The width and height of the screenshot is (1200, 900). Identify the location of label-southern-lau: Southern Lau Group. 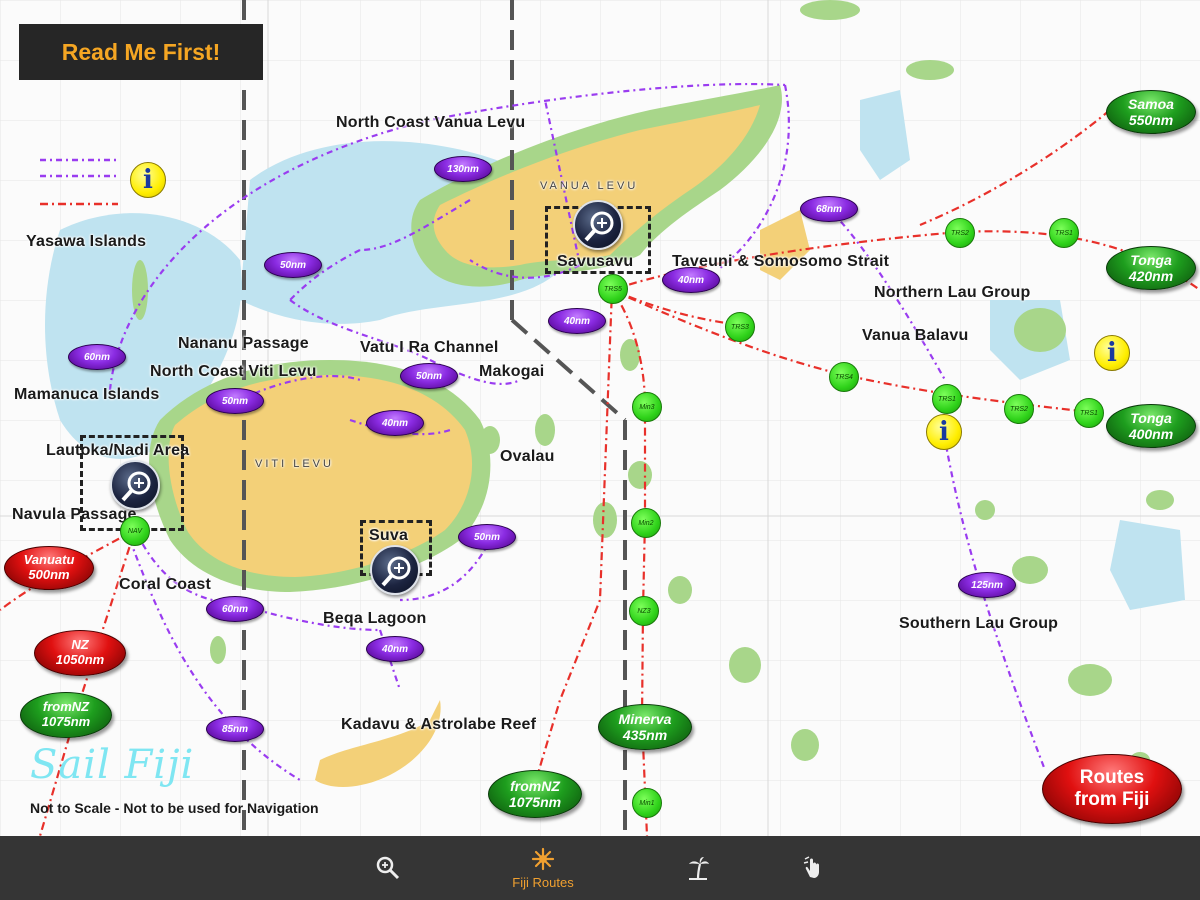
(978, 624).